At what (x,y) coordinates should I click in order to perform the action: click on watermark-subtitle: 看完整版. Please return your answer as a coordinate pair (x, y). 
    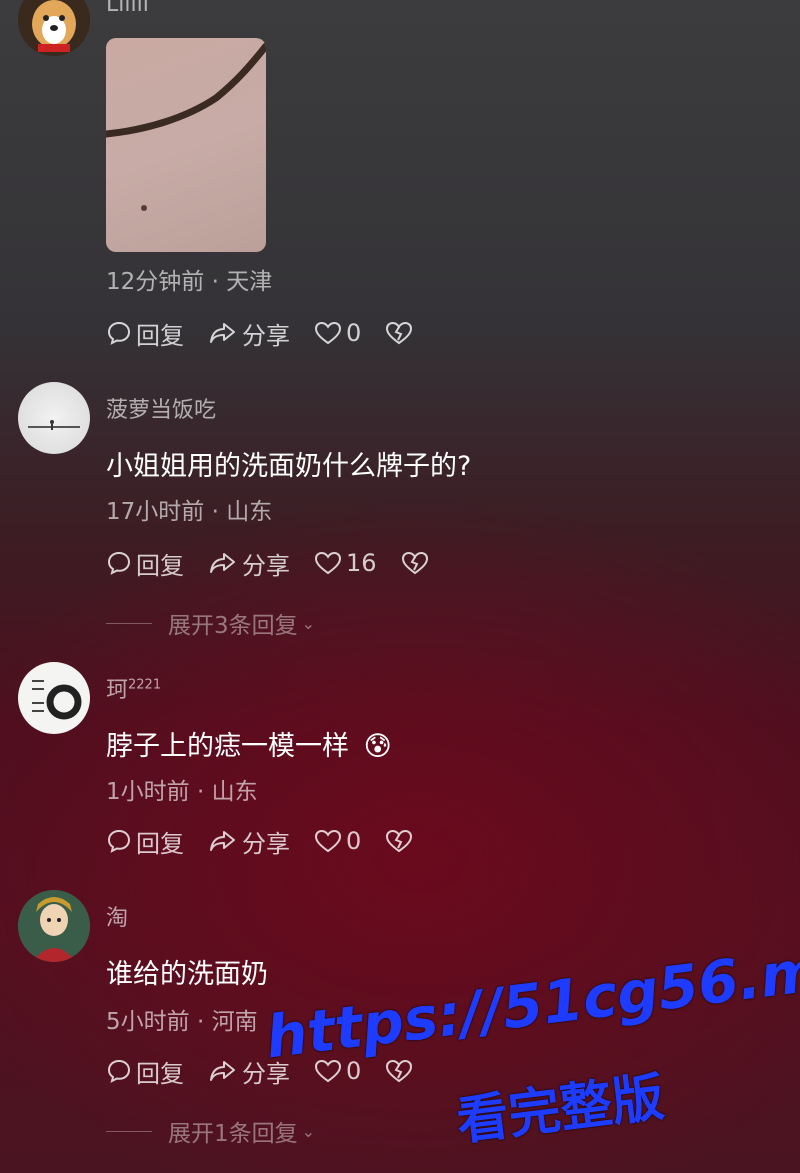
    Looking at the image, I should click on (560, 1110).